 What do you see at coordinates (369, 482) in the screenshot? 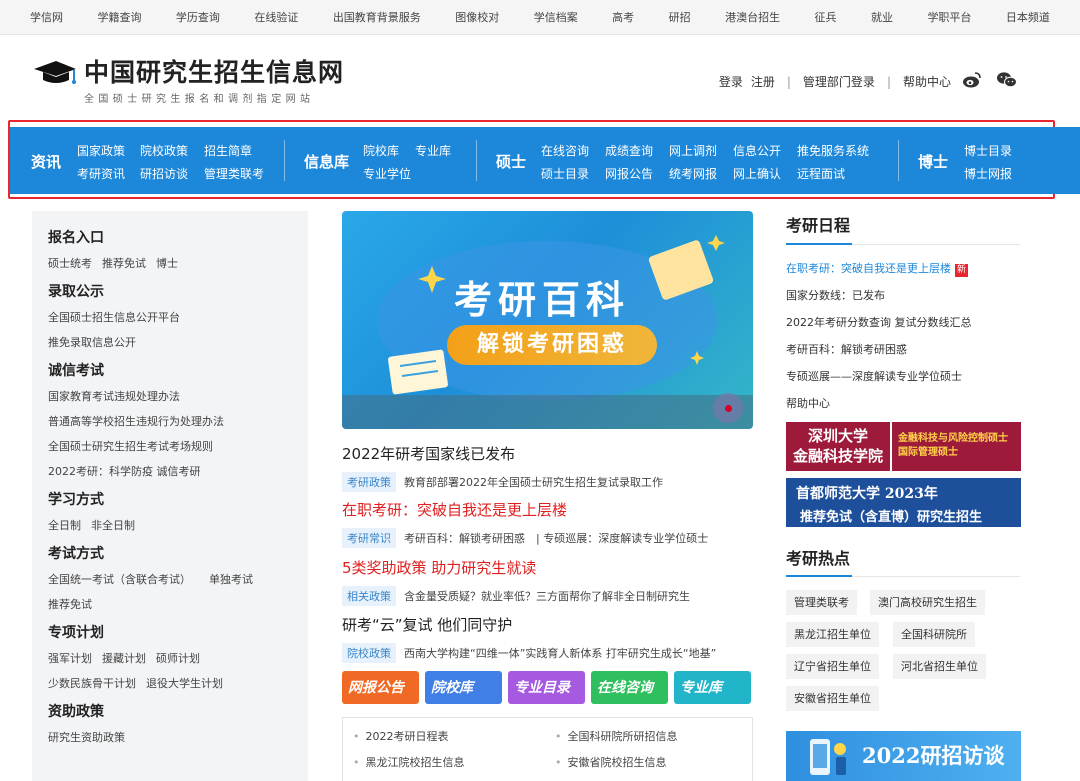
I see `news-tag: 考研政策` at bounding box center [369, 482].